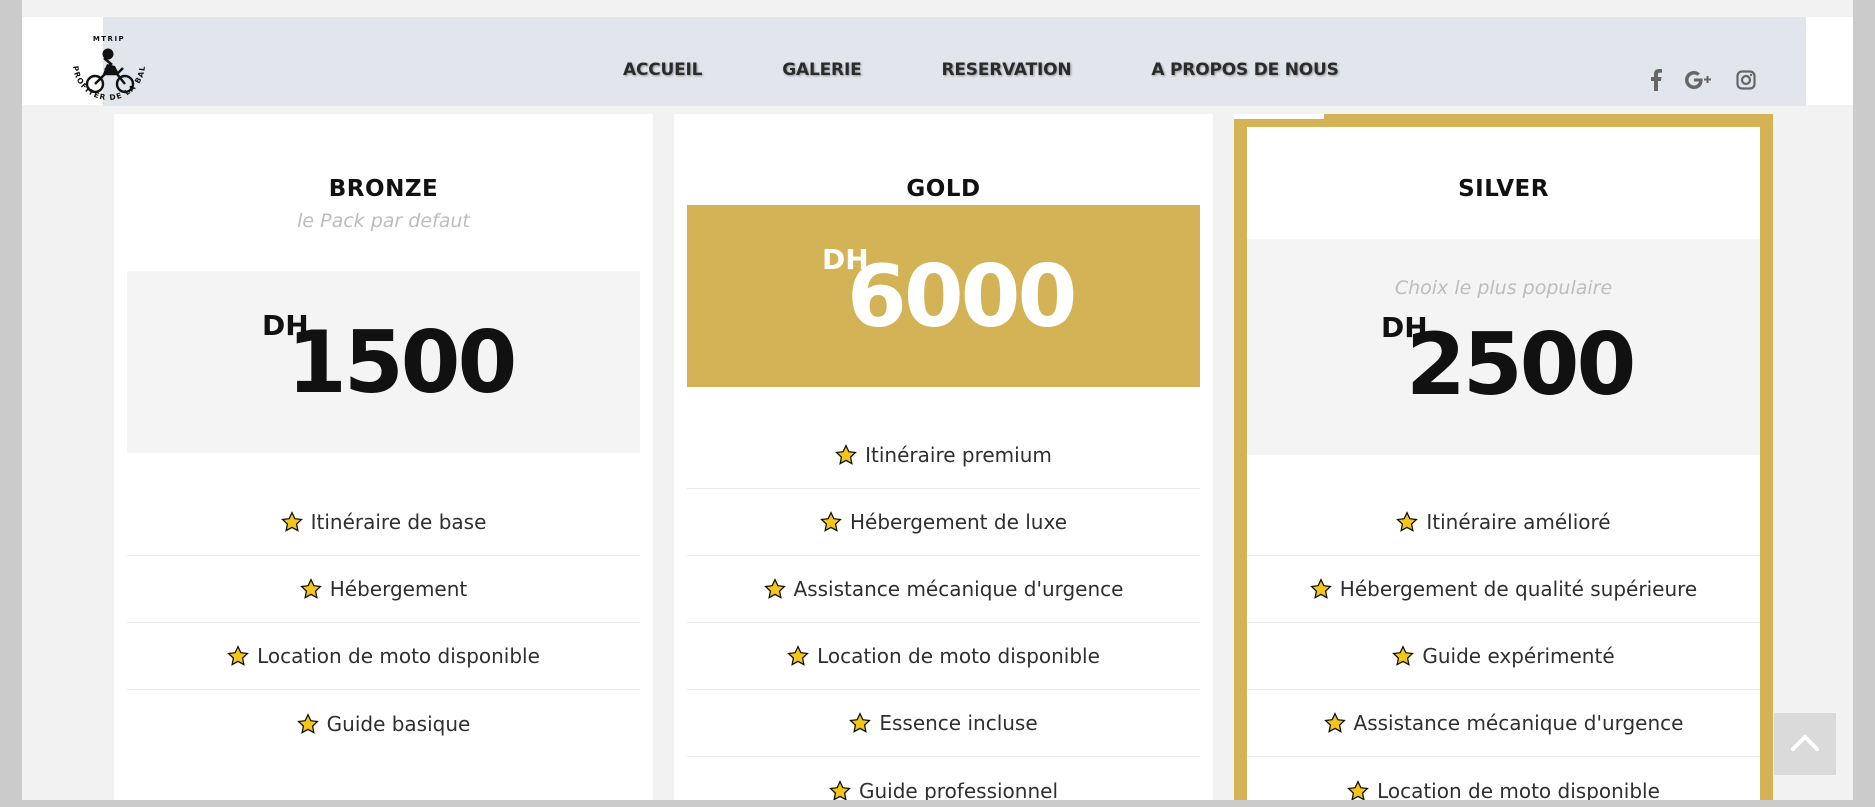 The width and height of the screenshot is (1875, 807). I want to click on google-plus-icon, so click(1699, 80).